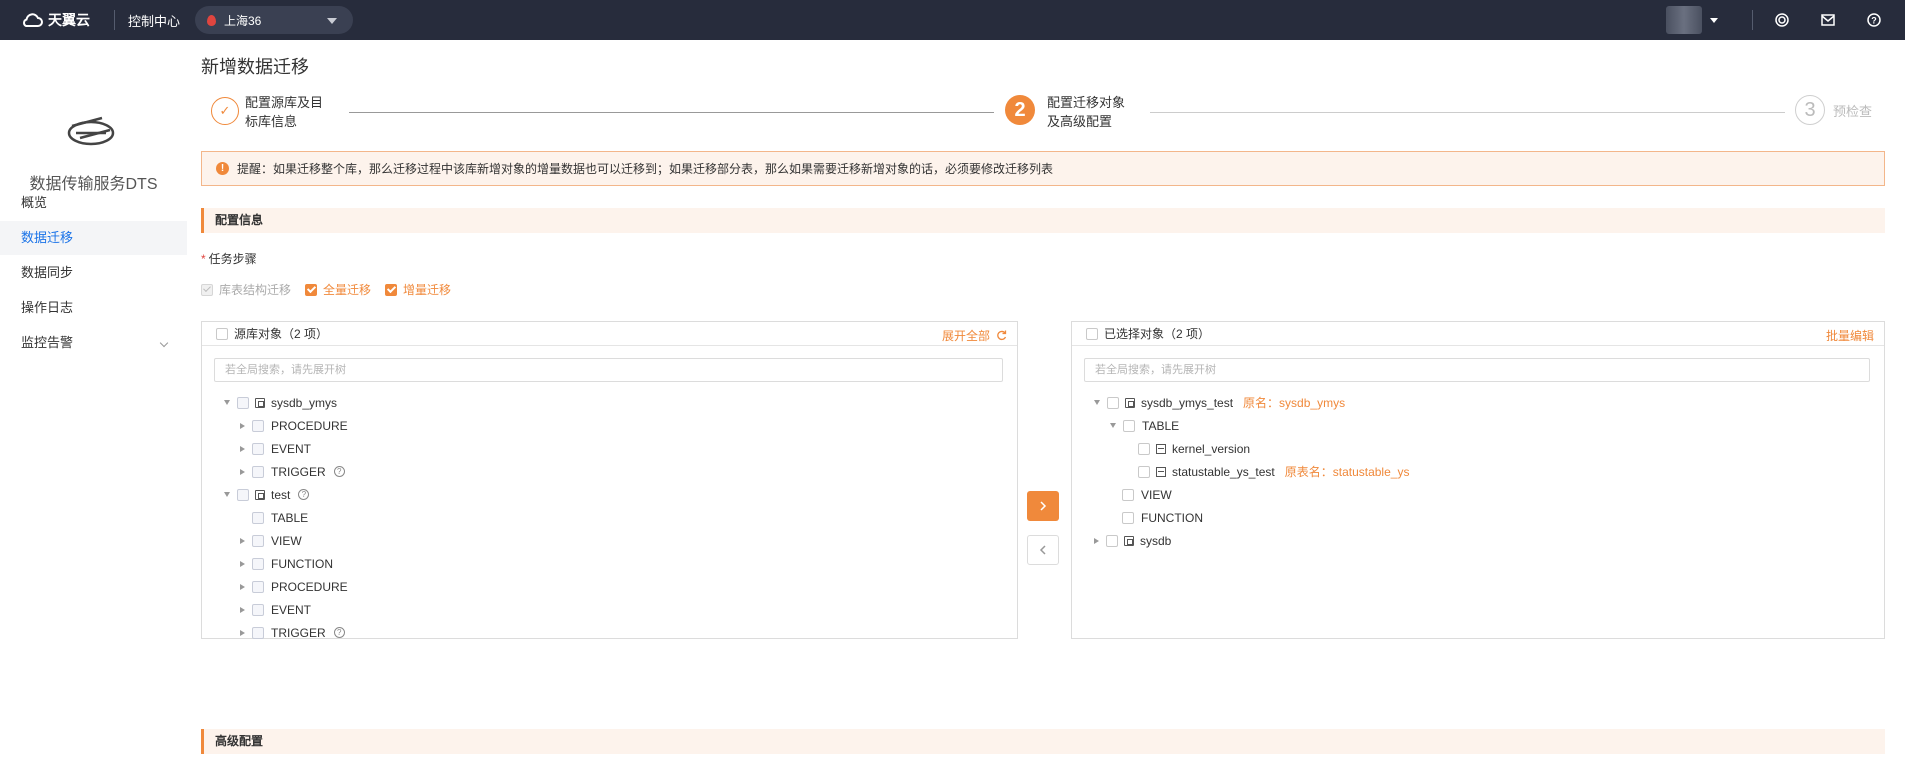  Describe the element at coordinates (291, 448) in the screenshot. I see `node-label: EVENT` at that location.